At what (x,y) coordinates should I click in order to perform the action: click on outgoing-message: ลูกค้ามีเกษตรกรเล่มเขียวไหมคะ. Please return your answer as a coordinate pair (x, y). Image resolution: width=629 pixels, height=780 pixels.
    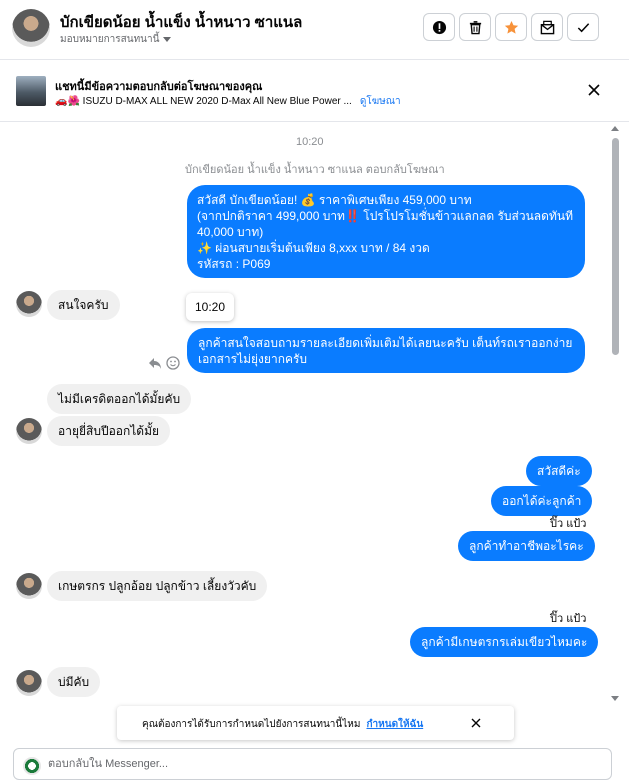
    Looking at the image, I should click on (504, 642).